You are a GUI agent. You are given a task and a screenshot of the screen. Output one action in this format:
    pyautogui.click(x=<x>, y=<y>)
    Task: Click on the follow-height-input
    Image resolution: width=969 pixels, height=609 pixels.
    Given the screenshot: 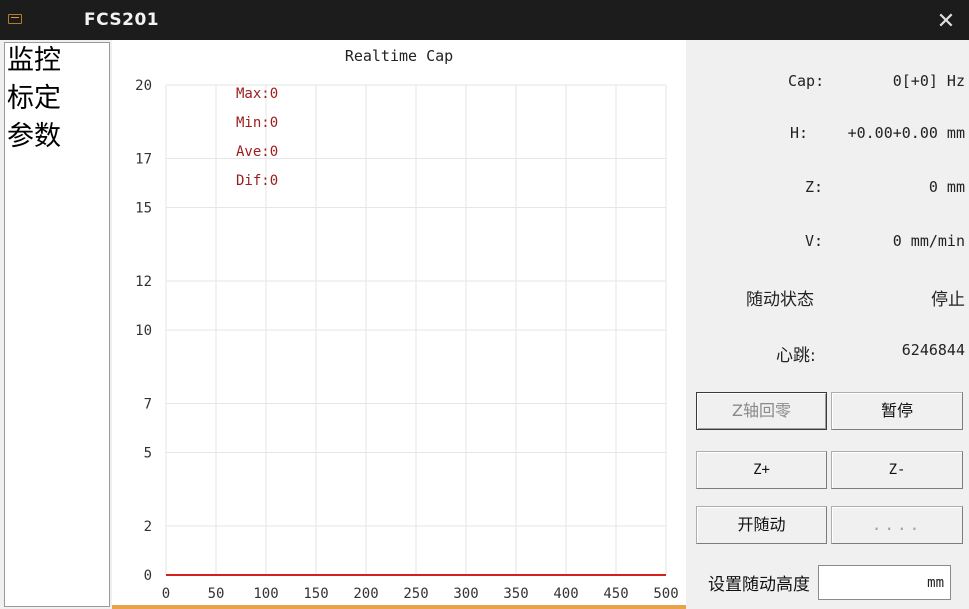 What is the action you would take?
    pyautogui.click(x=865, y=582)
    